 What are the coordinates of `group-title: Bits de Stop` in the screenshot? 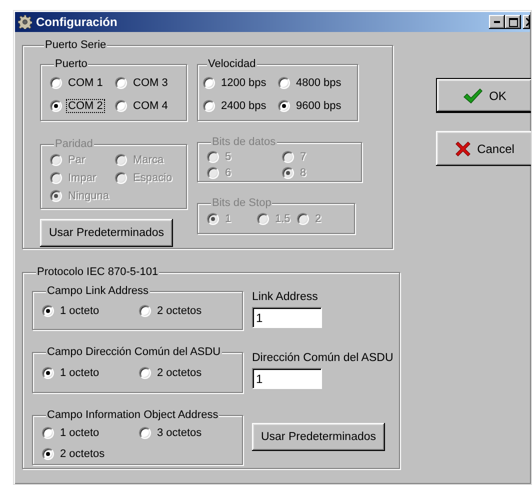 It's located at (241, 203).